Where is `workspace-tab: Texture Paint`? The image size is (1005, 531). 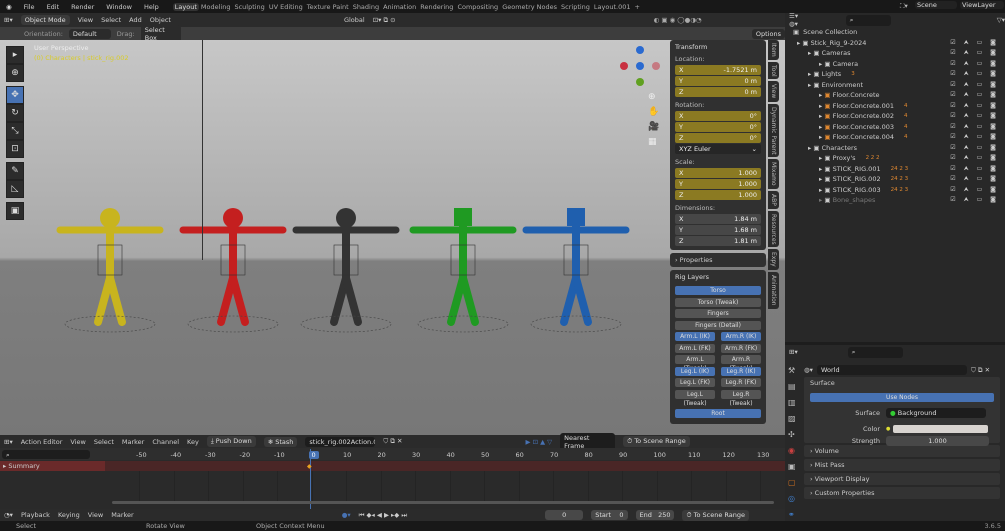
workspace-tab: Texture Paint is located at coordinates (328, 7).